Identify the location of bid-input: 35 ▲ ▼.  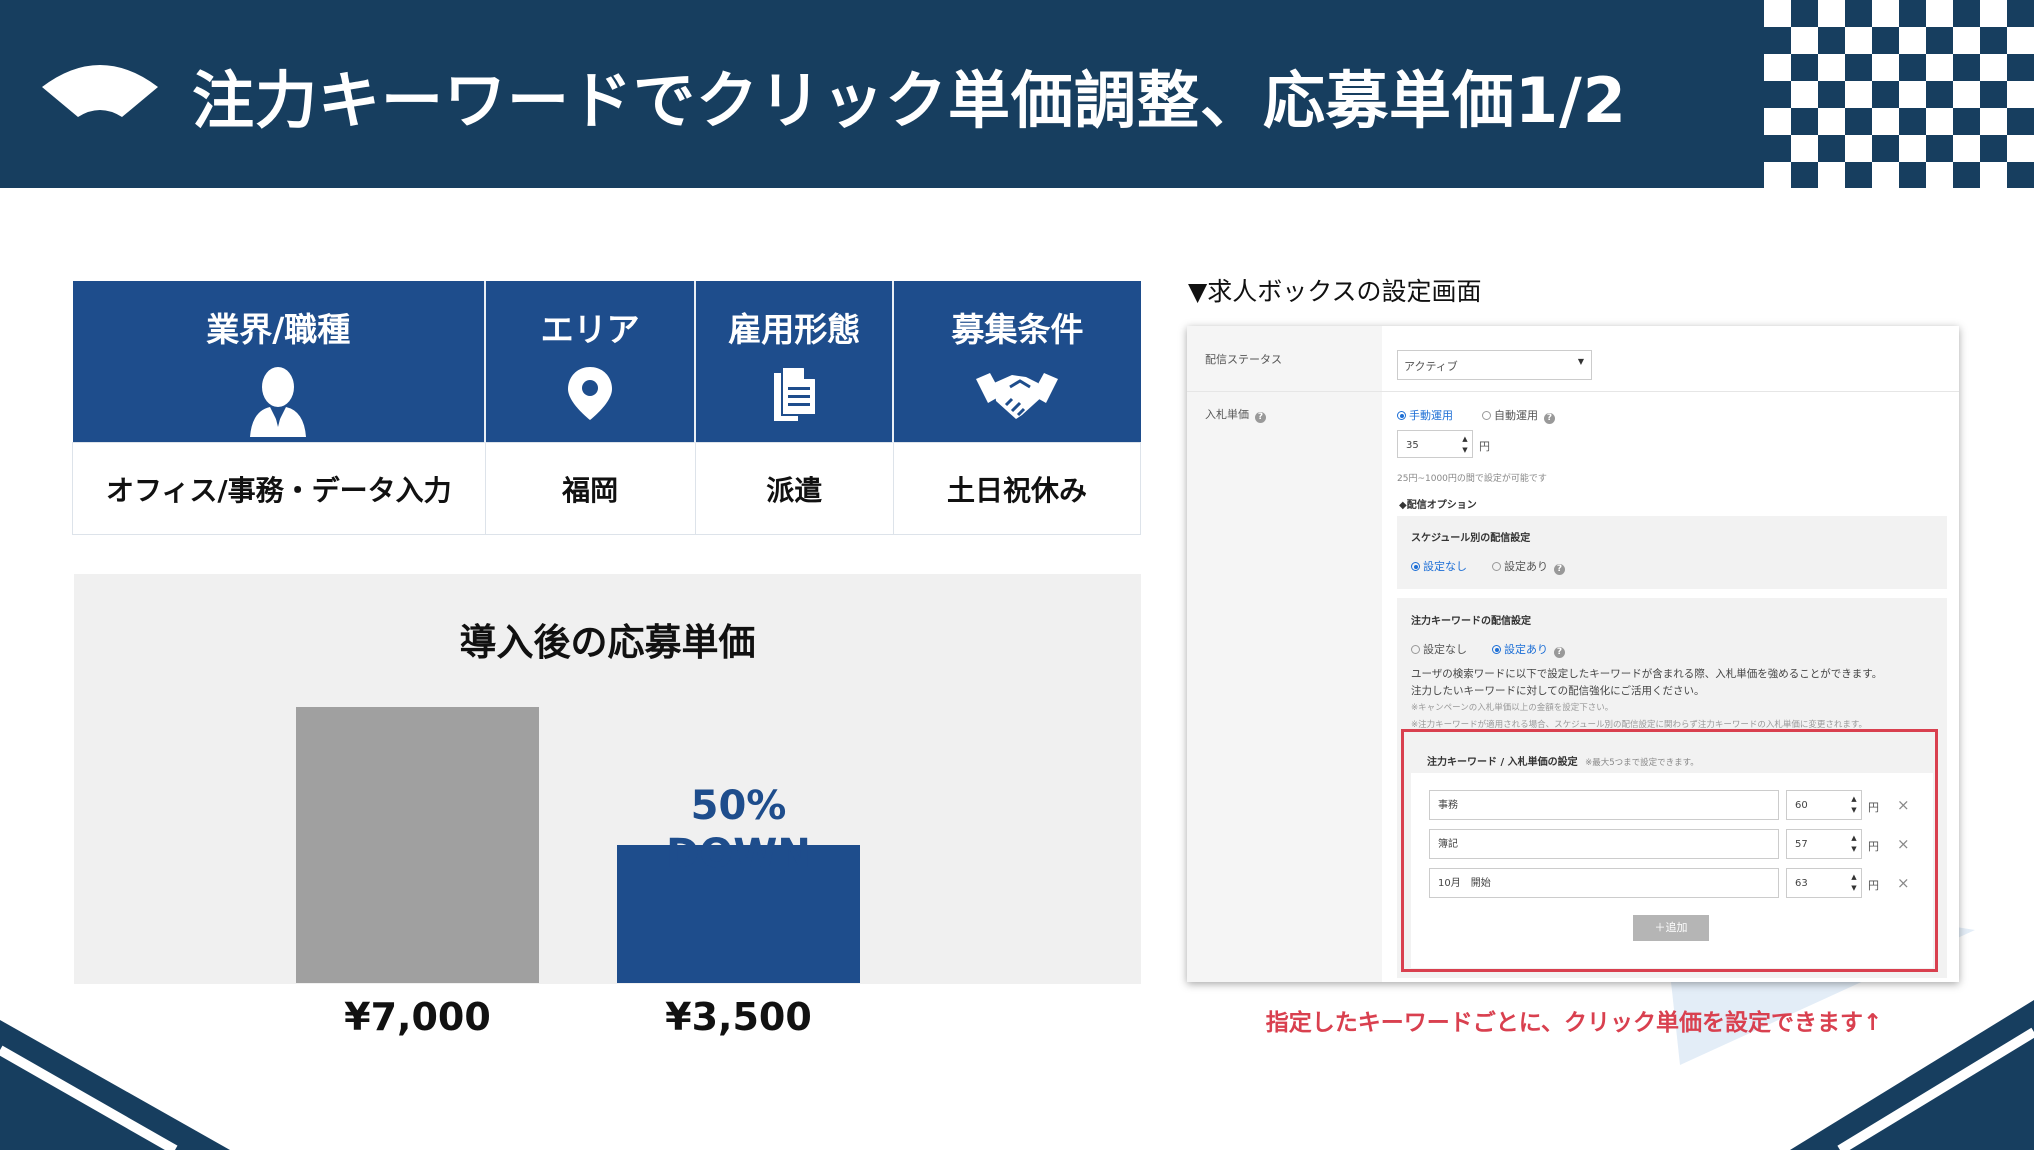
(1435, 444).